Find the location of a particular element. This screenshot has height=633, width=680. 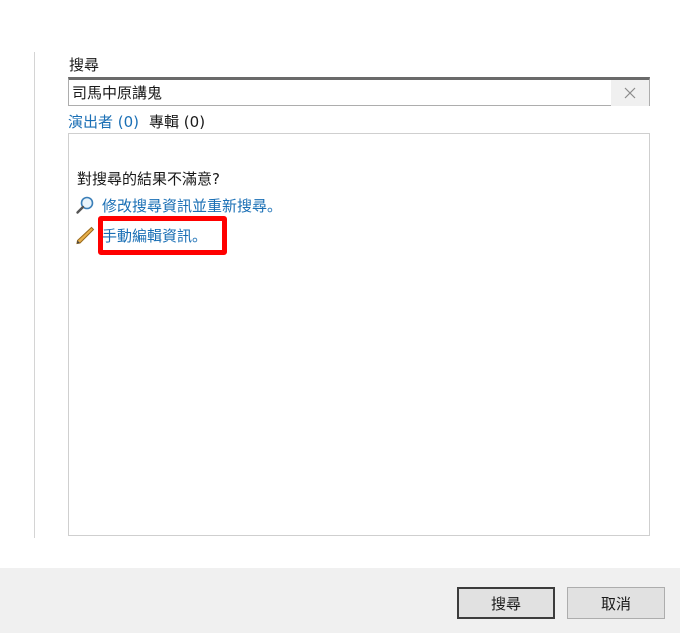

close-icon is located at coordinates (630, 93).